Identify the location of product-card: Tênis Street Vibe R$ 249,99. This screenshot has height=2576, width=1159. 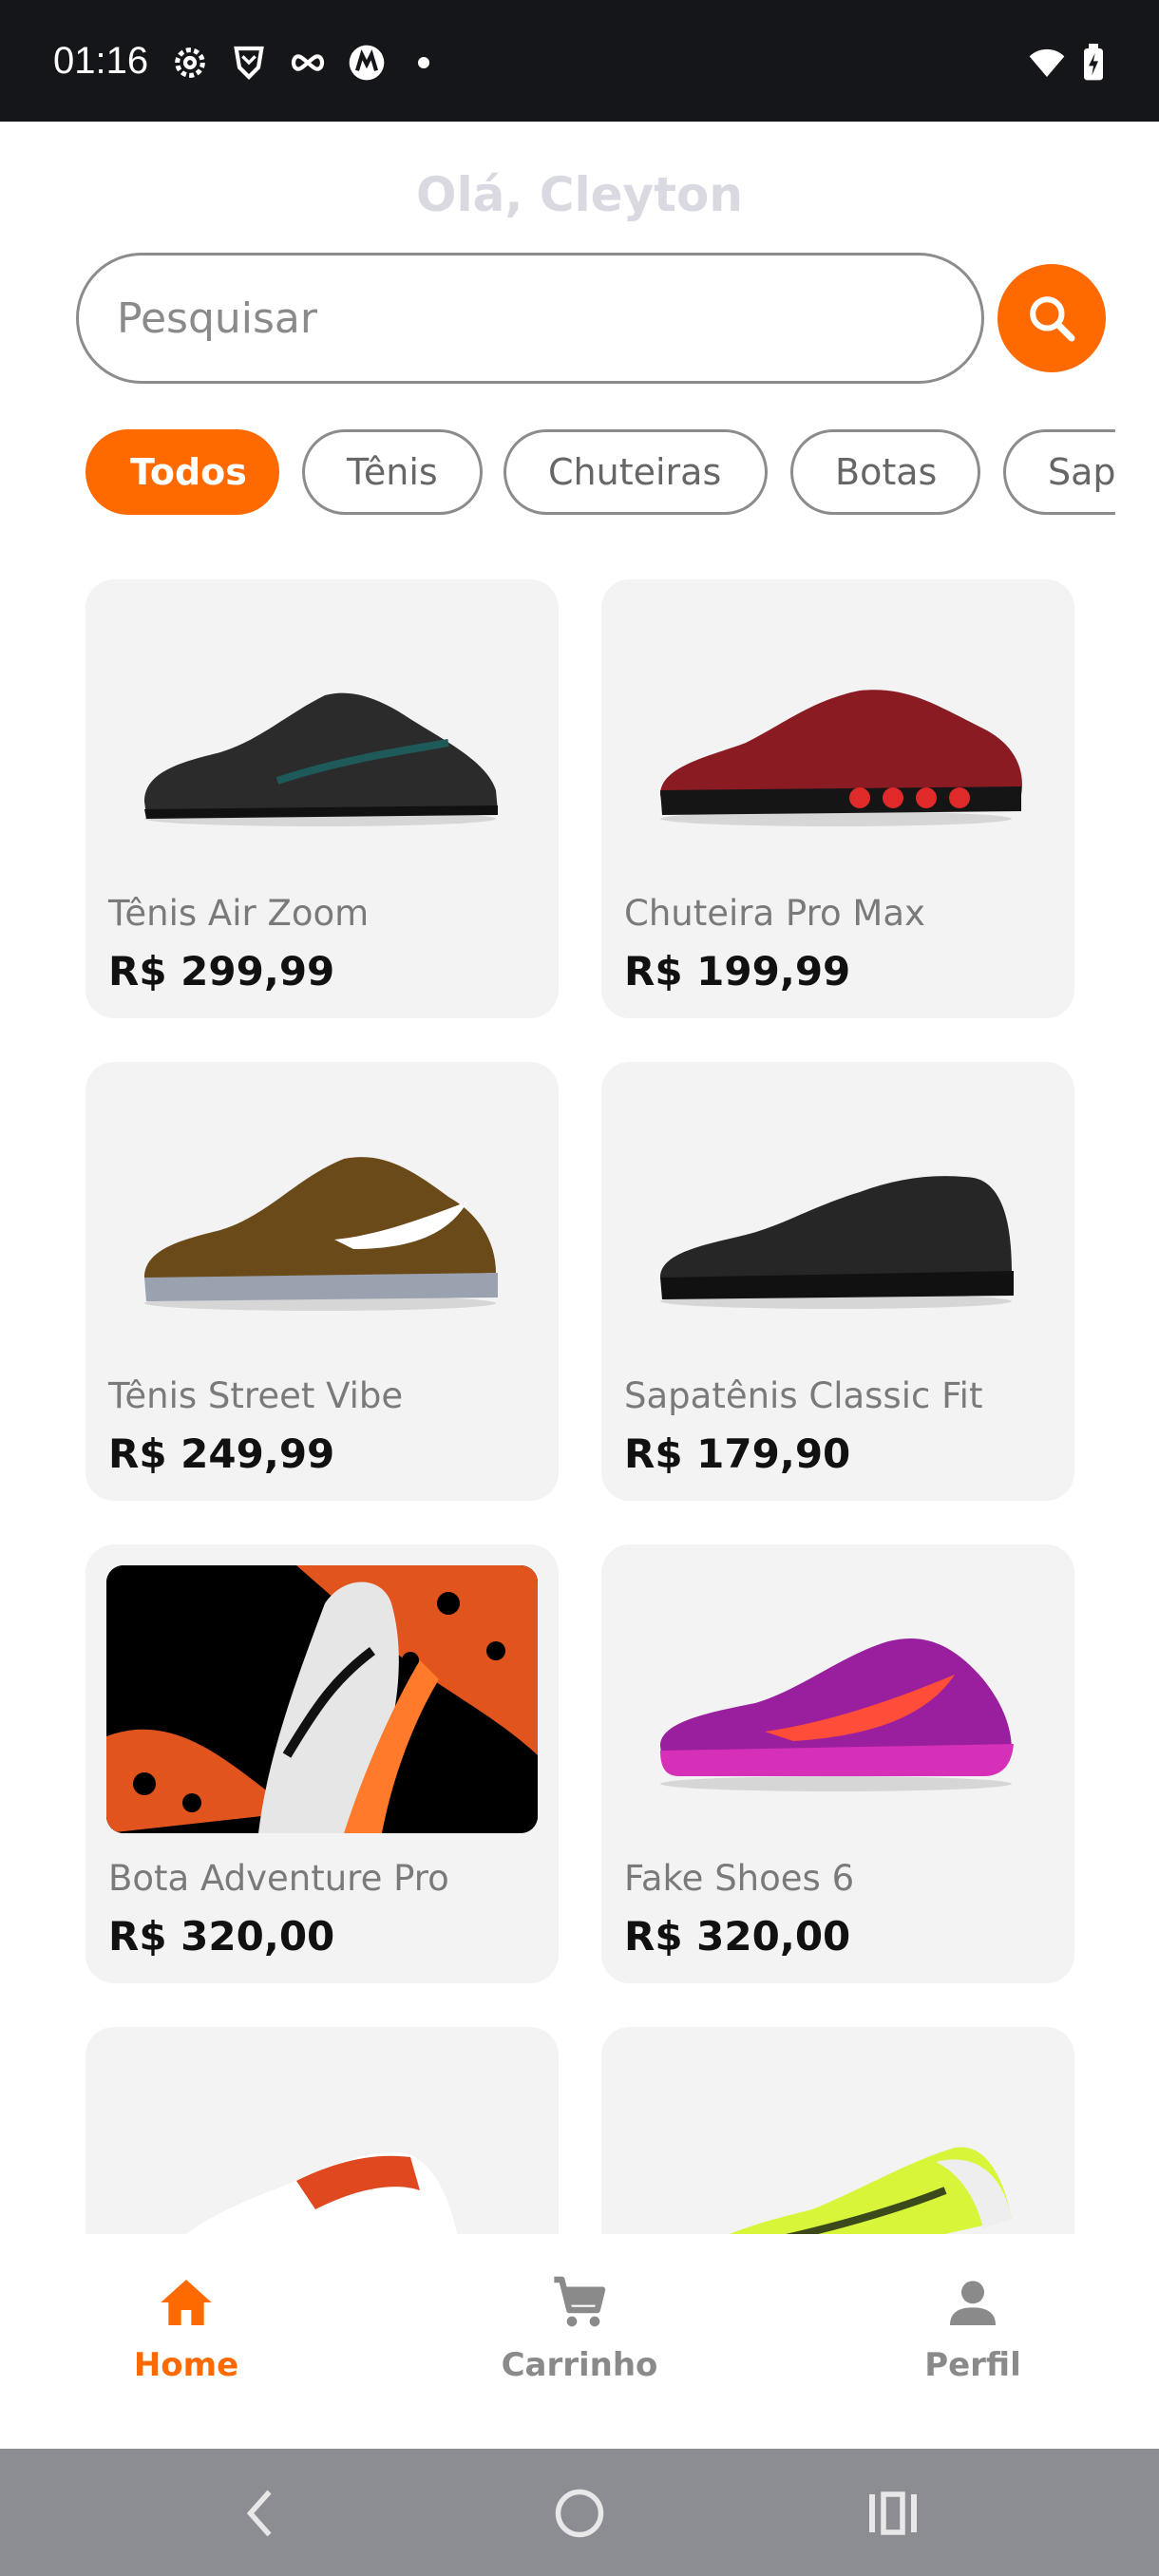
(322, 1281).